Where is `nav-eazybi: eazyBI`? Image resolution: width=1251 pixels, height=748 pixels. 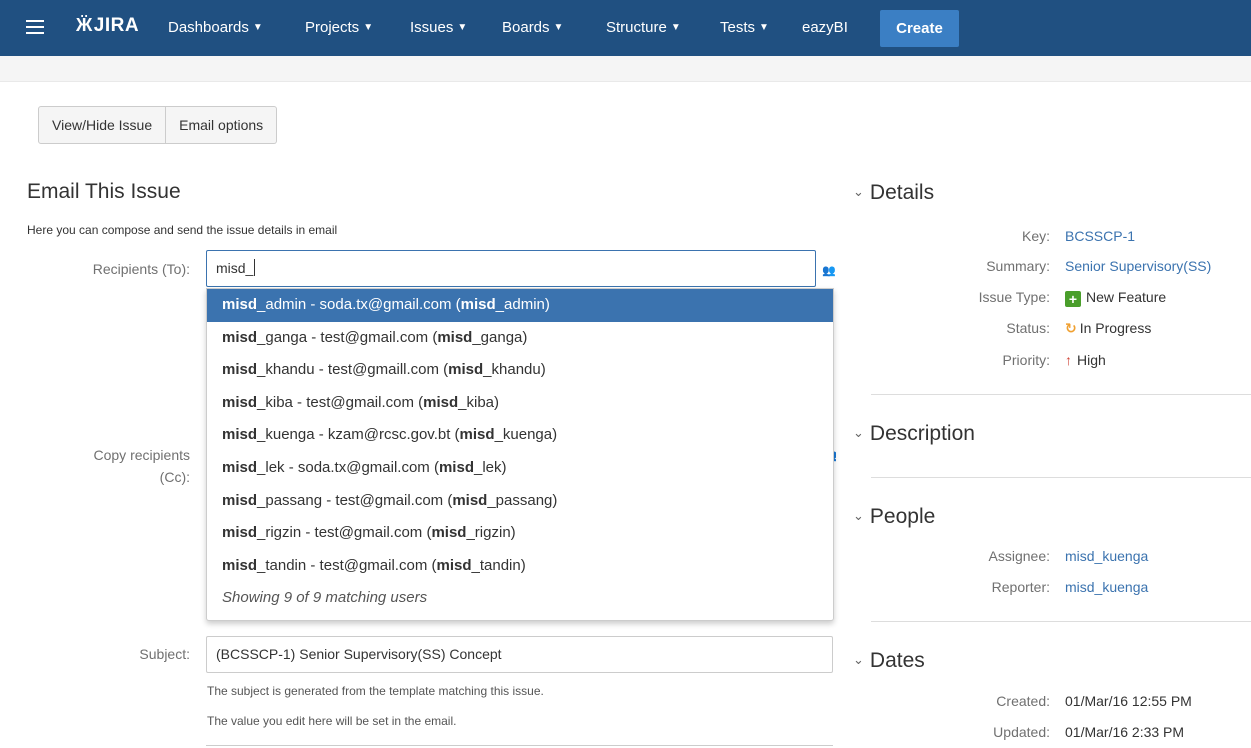 nav-eazybi: eazyBI is located at coordinates (825, 27).